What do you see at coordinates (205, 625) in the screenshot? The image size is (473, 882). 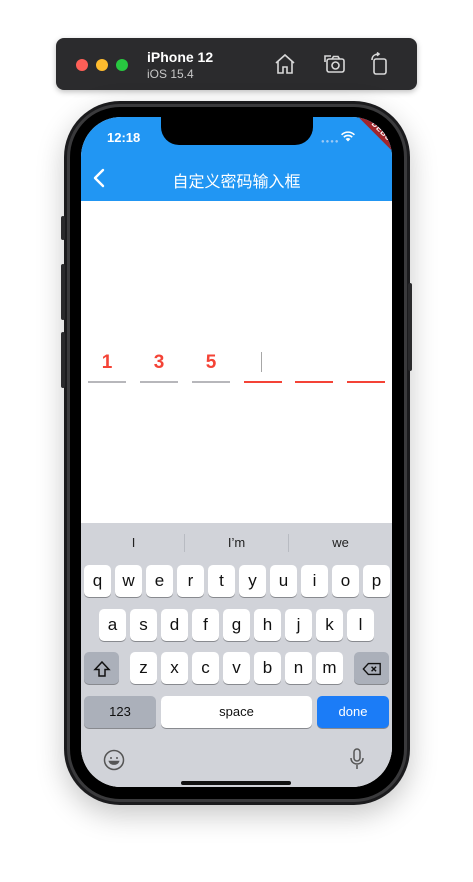 I see `key-f: f` at bounding box center [205, 625].